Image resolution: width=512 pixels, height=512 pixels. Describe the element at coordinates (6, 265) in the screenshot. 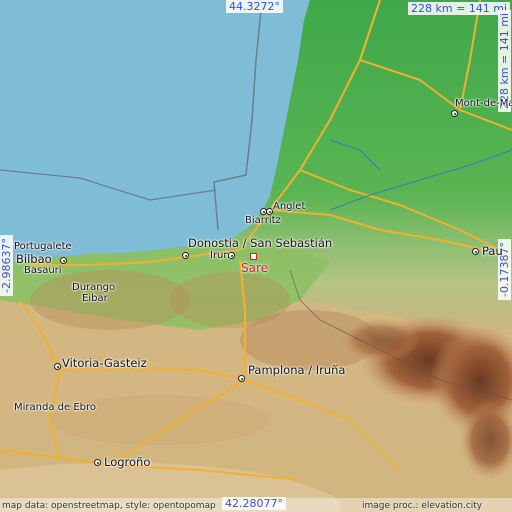

I see `coord-left: -2.98637°` at that location.